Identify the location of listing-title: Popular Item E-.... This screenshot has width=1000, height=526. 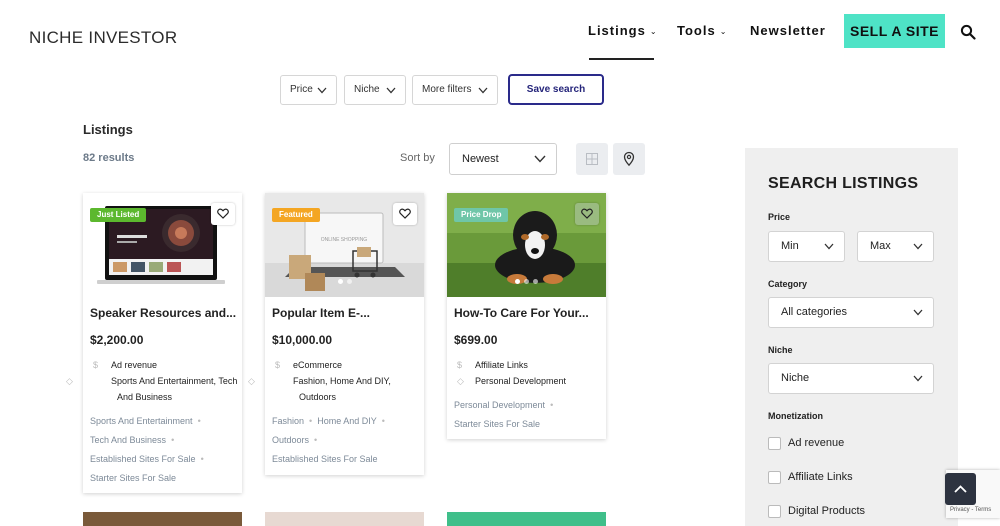
(321, 313).